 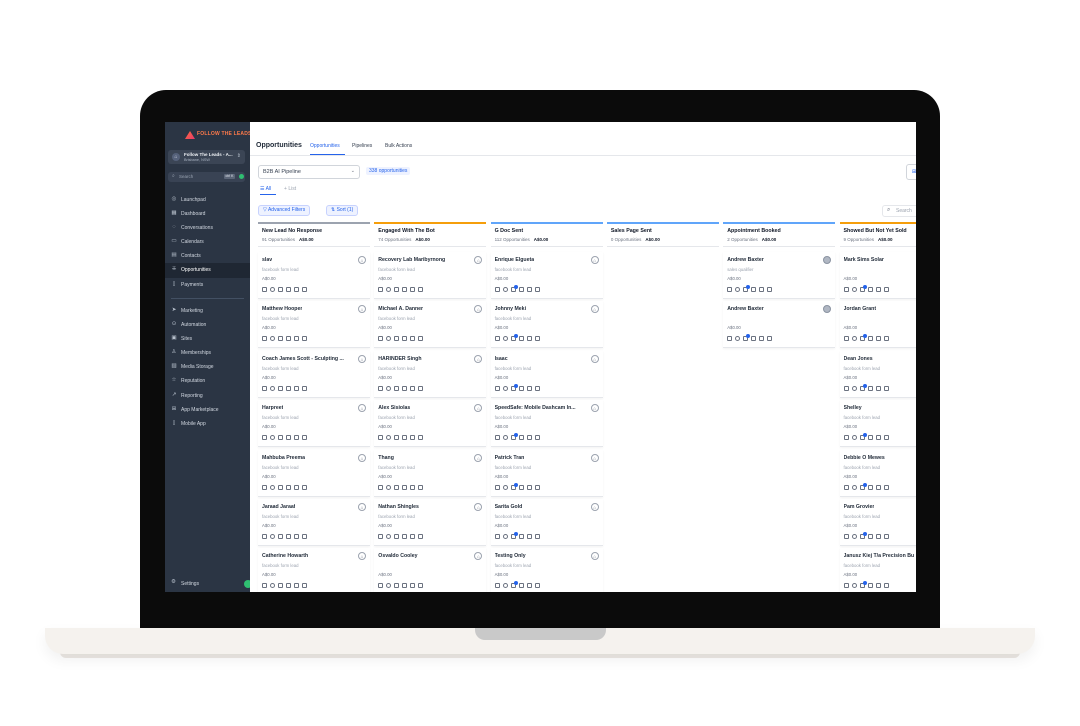 I want to click on opportunity-card: Matthew Hooper facebook form lead A$0.00 ⌂, so click(x=314, y=325).